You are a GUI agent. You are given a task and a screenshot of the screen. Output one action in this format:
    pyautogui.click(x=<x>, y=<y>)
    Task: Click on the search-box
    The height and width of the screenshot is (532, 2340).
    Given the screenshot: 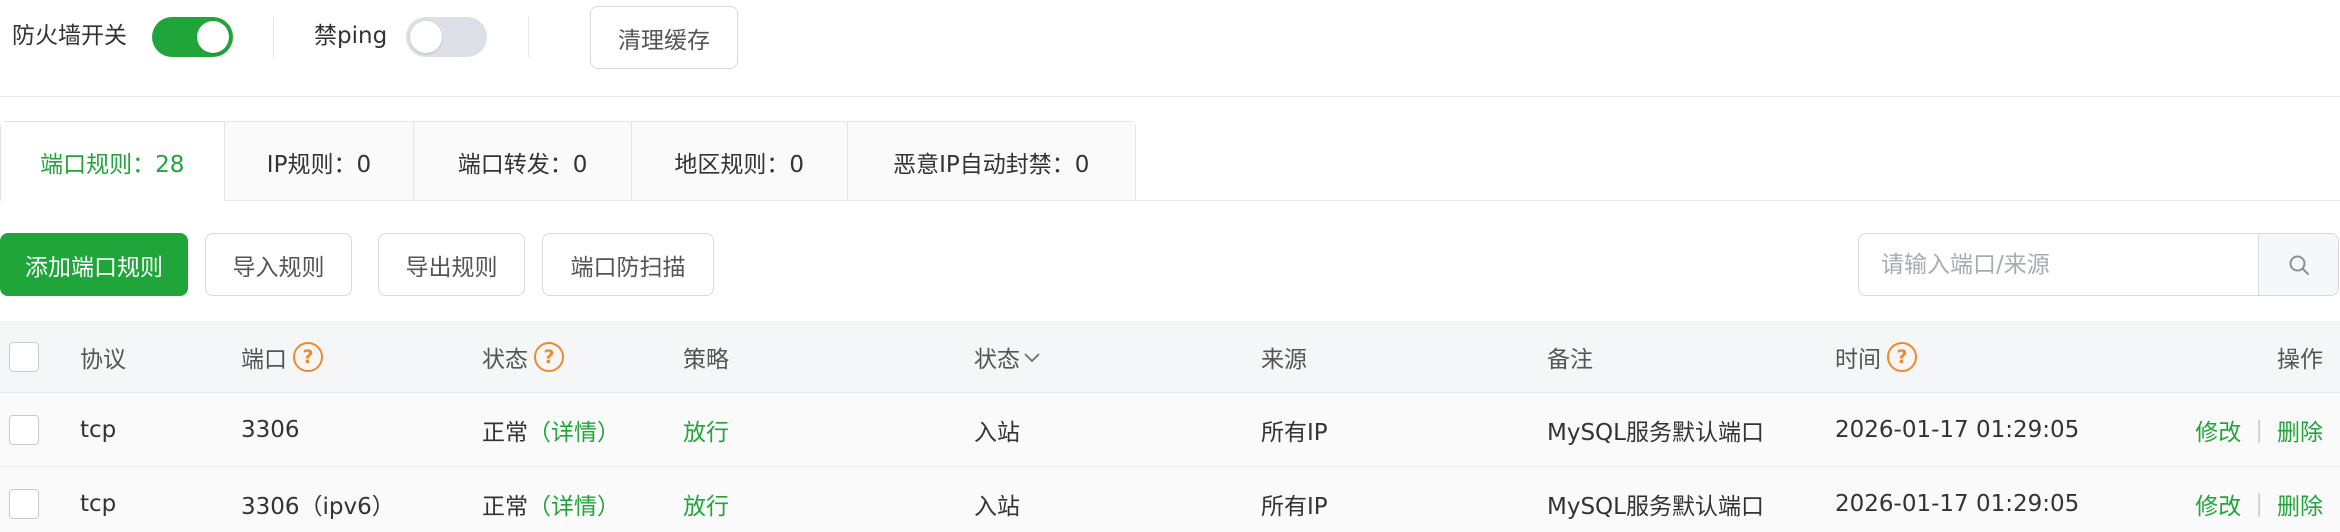 What is the action you would take?
    pyautogui.click(x=2098, y=264)
    